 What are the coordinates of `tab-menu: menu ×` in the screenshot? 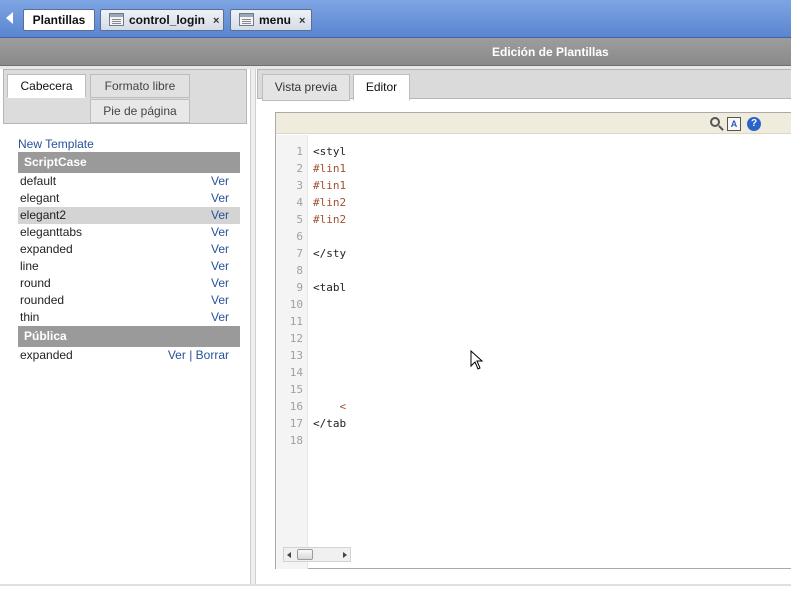 It's located at (271, 20).